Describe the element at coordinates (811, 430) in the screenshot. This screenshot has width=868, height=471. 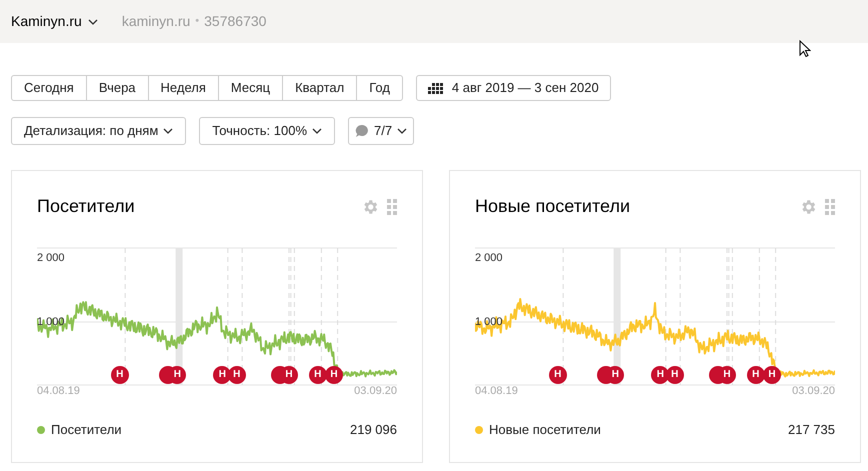
I see `legend-total: 217 735` at that location.